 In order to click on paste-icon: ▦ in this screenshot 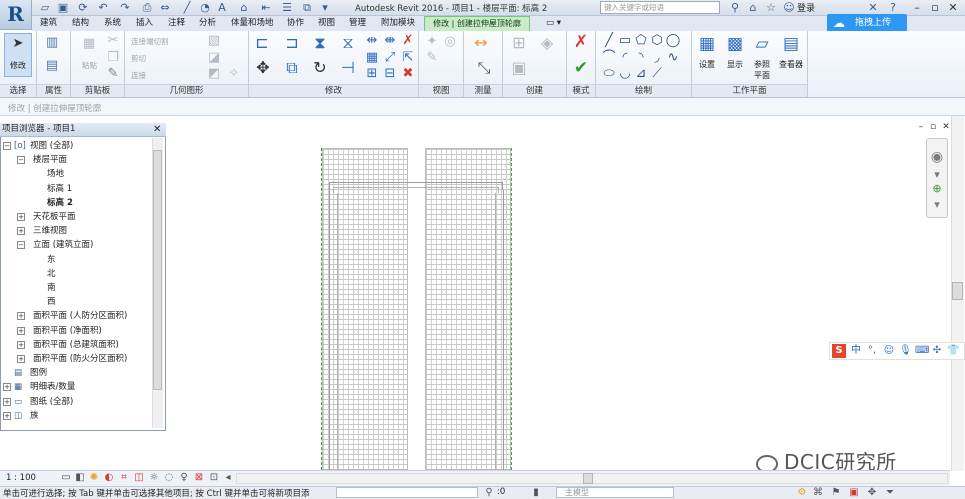, I will do `click(89, 44)`.